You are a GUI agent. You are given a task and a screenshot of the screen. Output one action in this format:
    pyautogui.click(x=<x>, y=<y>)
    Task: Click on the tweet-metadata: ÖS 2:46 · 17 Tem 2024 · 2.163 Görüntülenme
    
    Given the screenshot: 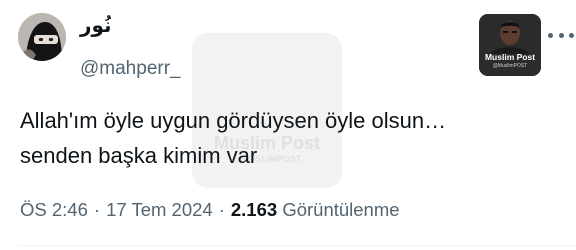 What is the action you would take?
    pyautogui.click(x=210, y=210)
    